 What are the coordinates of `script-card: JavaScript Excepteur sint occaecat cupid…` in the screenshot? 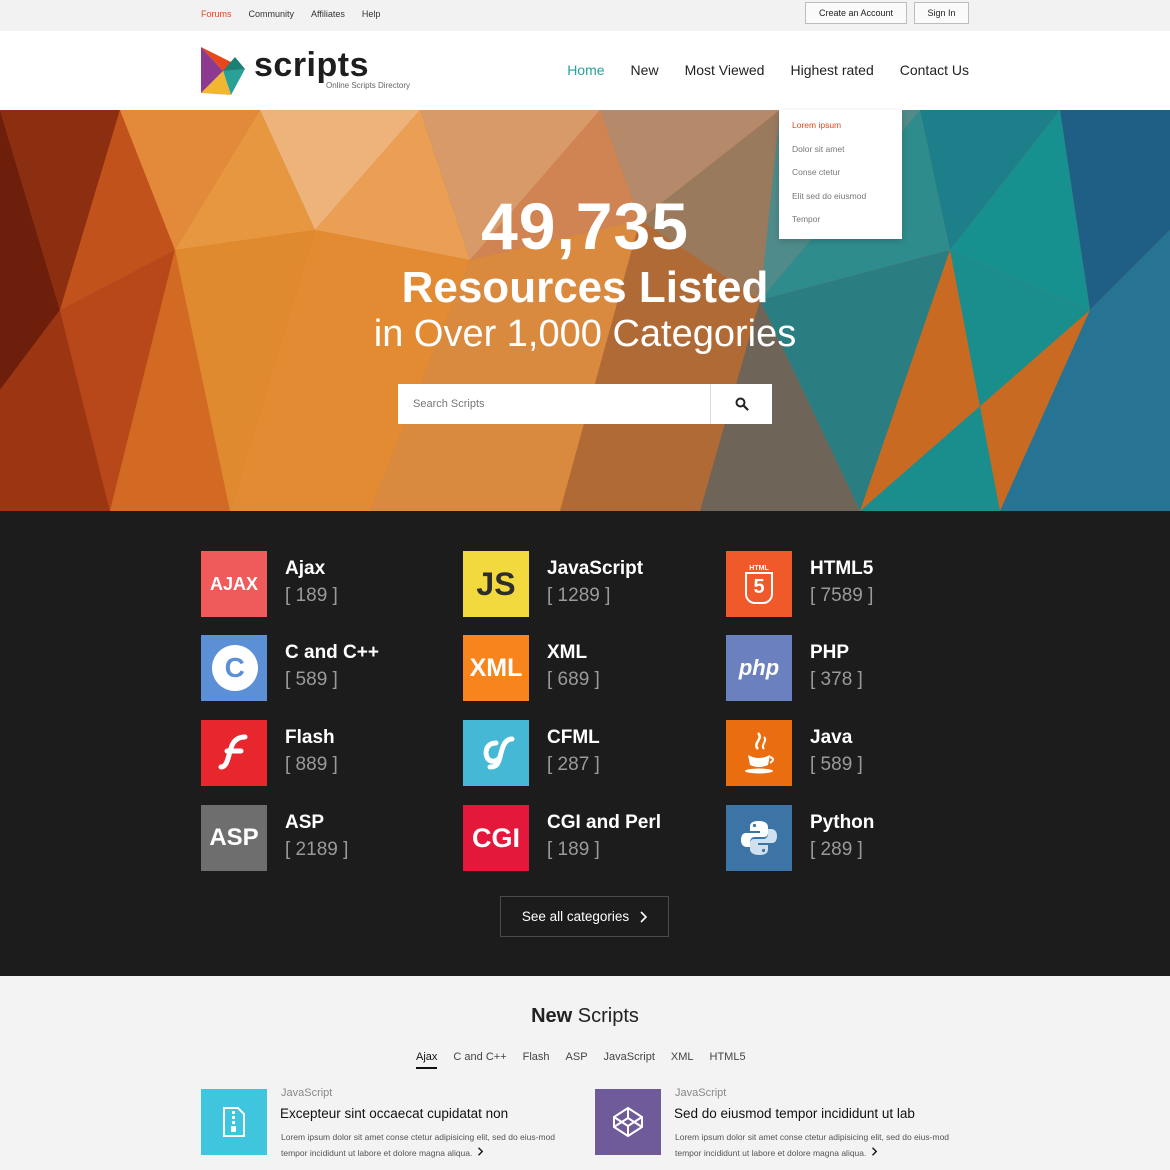 It's located at (386, 1128).